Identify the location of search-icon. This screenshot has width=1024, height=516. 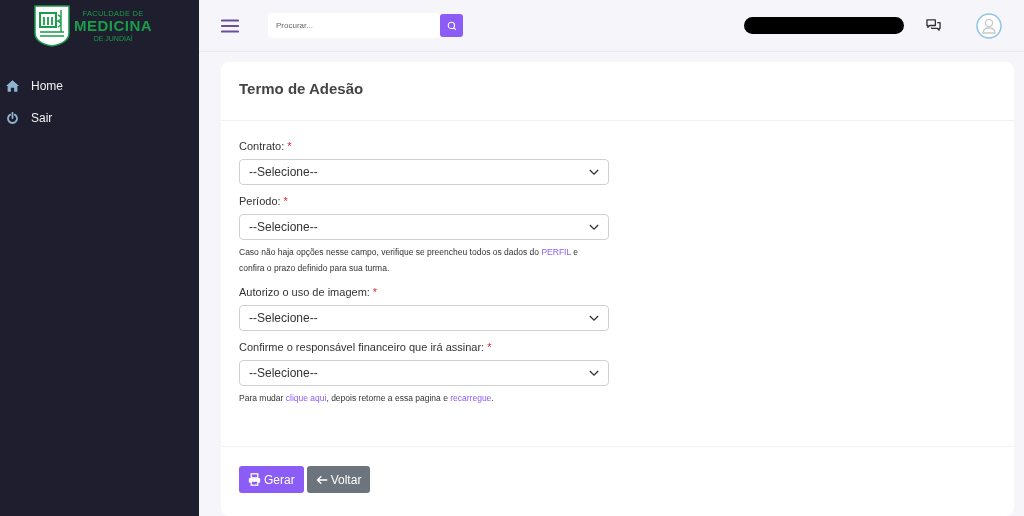
(451, 25).